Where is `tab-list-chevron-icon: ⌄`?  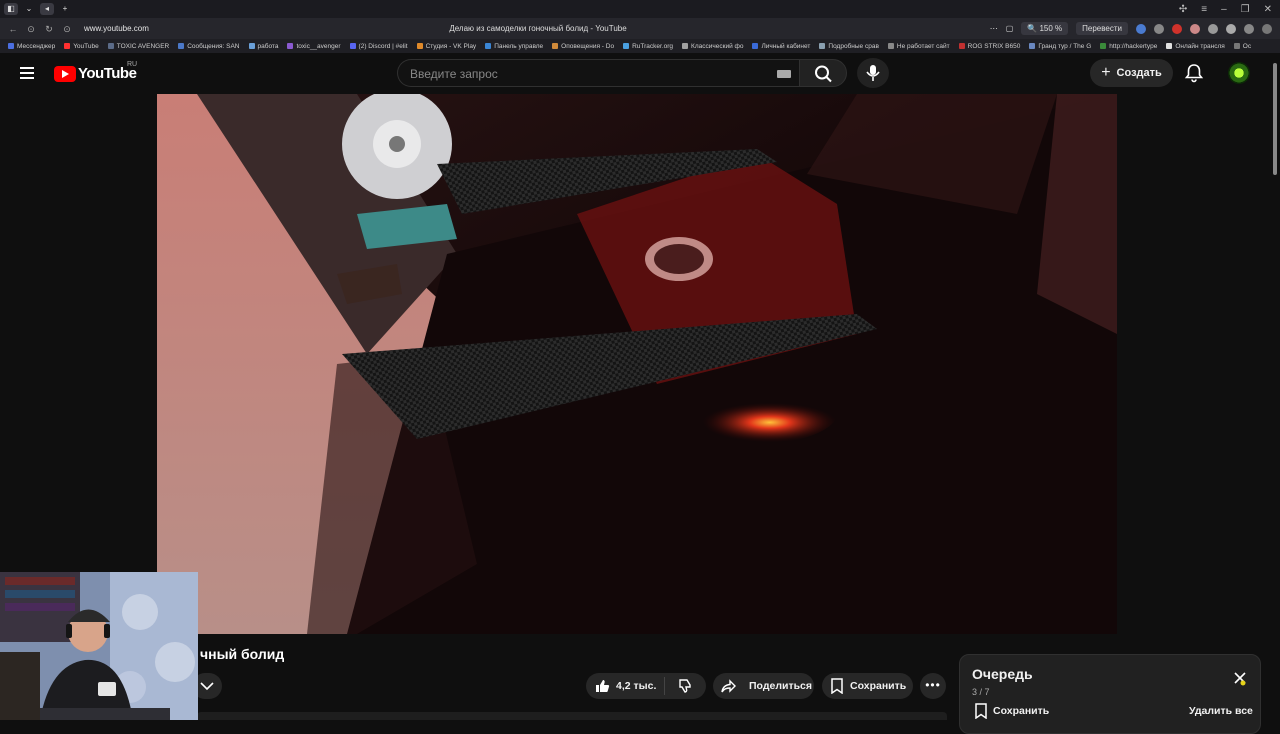 tab-list-chevron-icon: ⌄ is located at coordinates (29, 9).